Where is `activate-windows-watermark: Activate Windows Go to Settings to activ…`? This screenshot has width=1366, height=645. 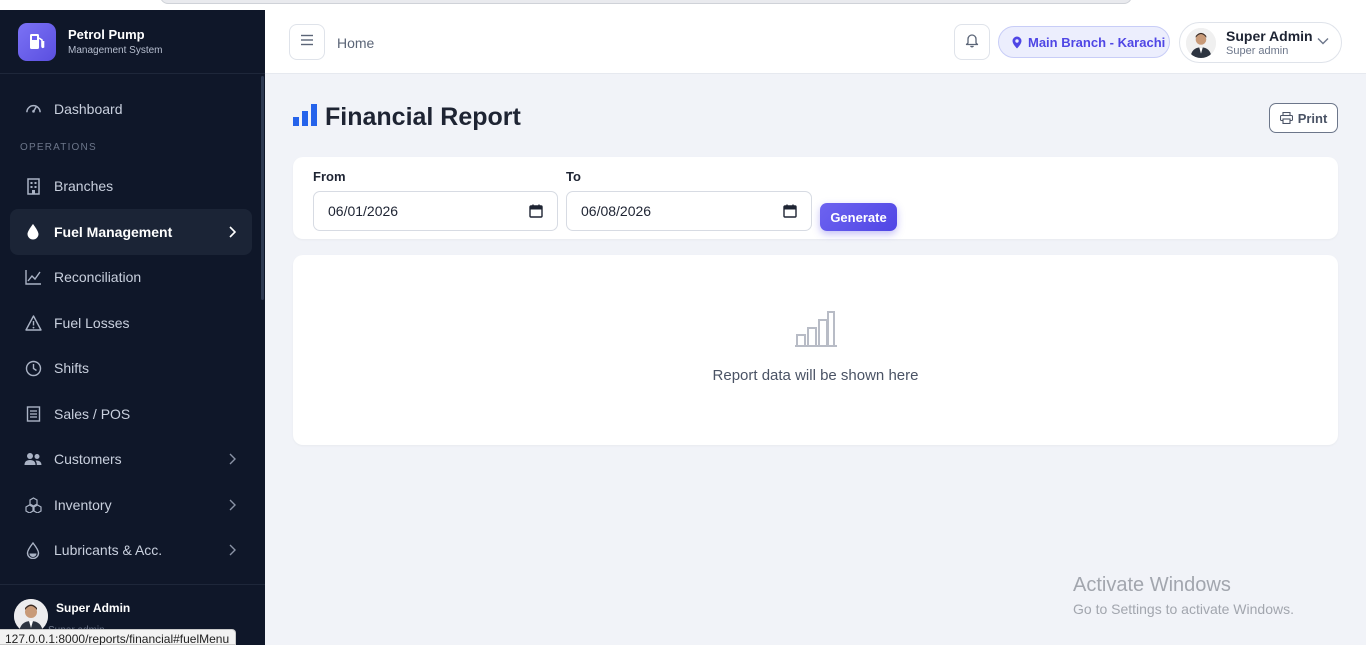
activate-windows-watermark: Activate Windows Go to Settings to activ… is located at coordinates (1183, 595).